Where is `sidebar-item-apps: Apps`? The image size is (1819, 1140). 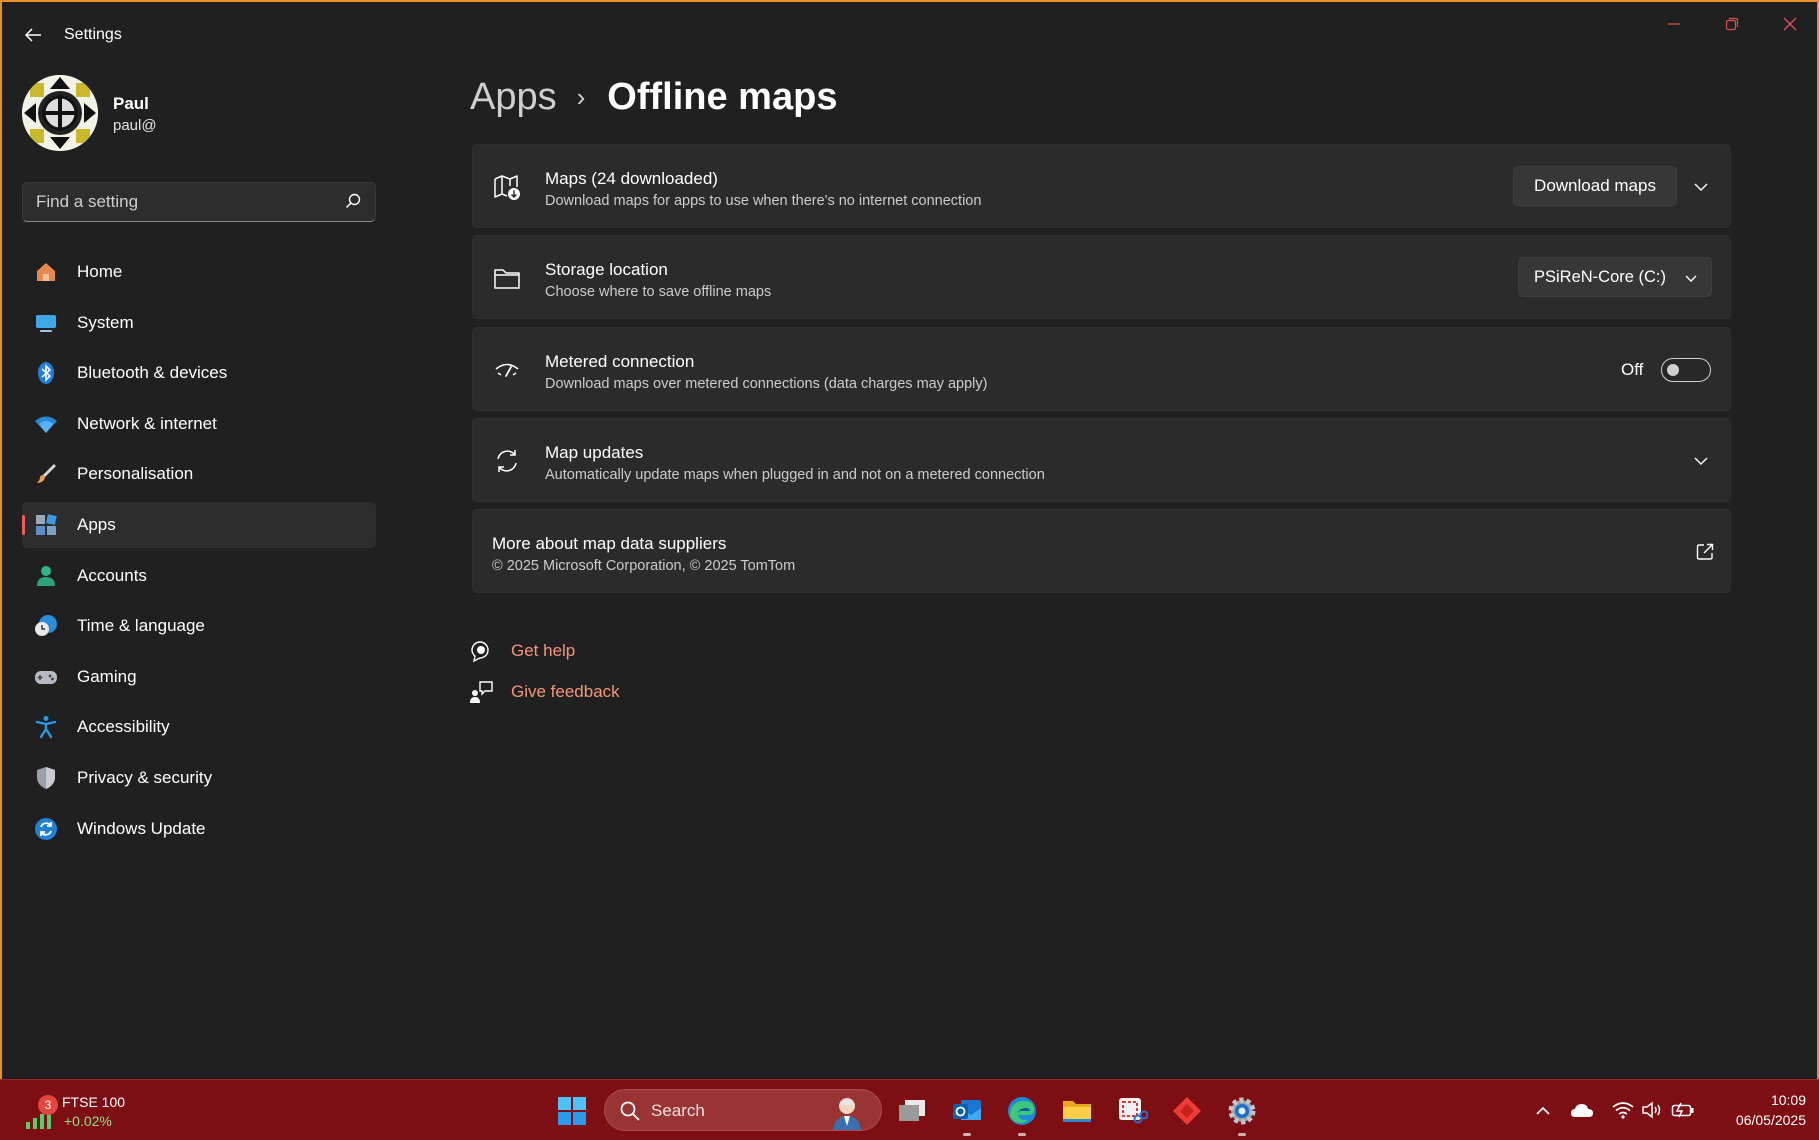
sidebar-item-apps: Apps is located at coordinates (199, 524).